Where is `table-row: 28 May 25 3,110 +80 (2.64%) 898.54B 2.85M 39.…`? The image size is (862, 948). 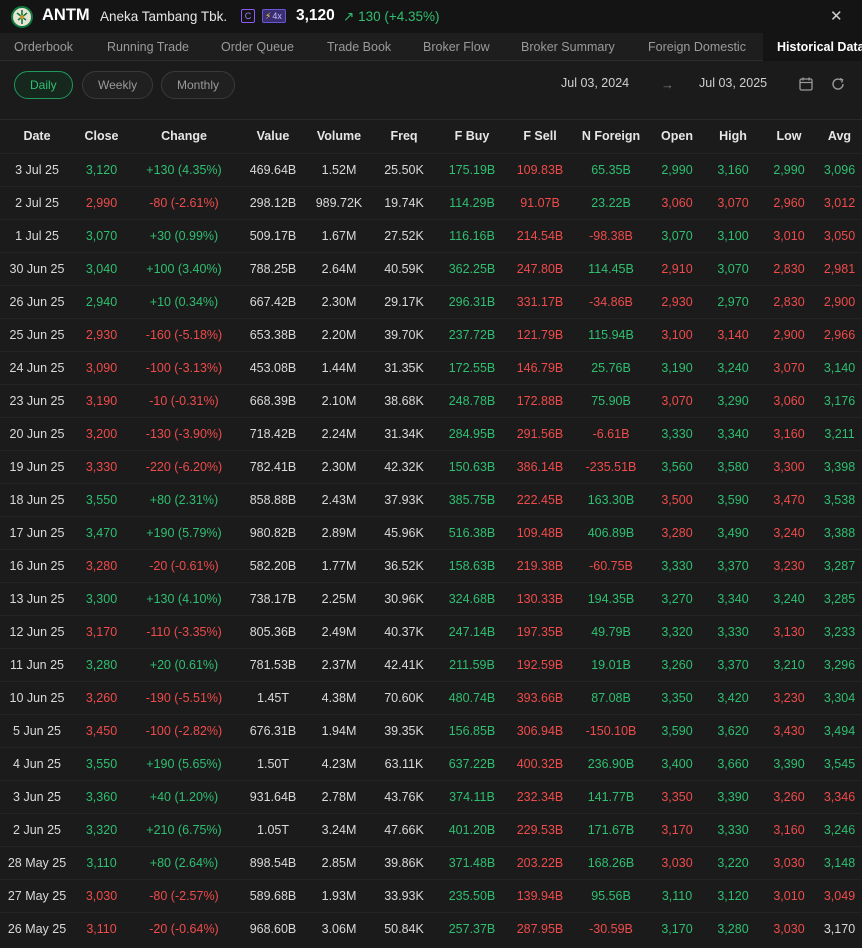
table-row: 28 May 25 3,110 +80 (2.64%) 898.54B 2.85M 39.… is located at coordinates (431, 862).